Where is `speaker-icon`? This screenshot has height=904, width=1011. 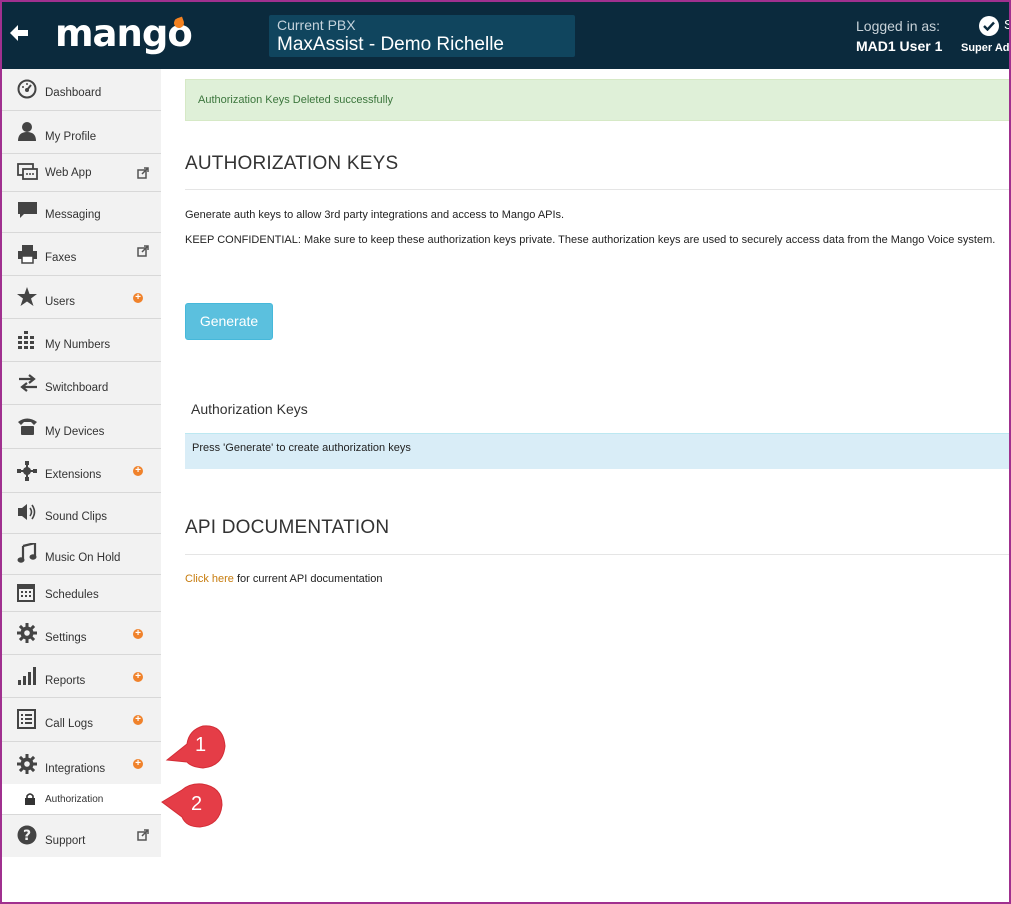
speaker-icon is located at coordinates (28, 512).